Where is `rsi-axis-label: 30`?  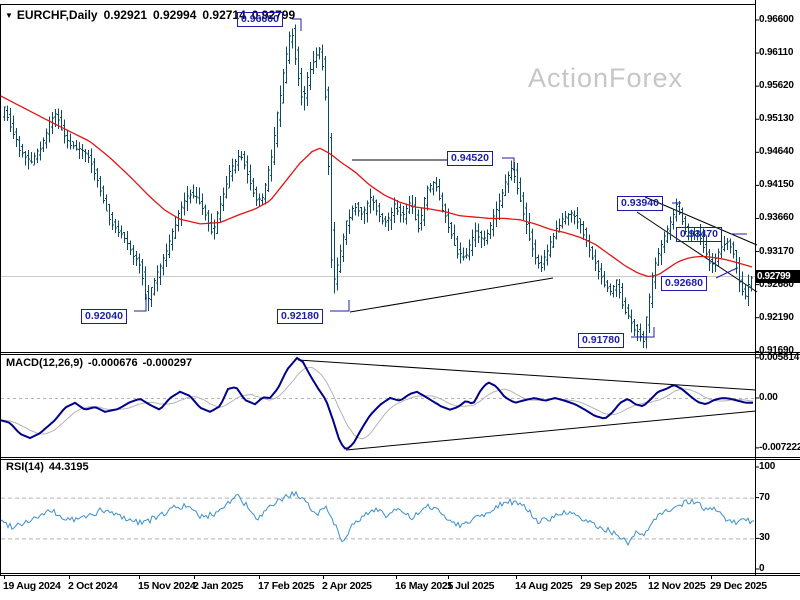 rsi-axis-label: 30 is located at coordinates (764, 538).